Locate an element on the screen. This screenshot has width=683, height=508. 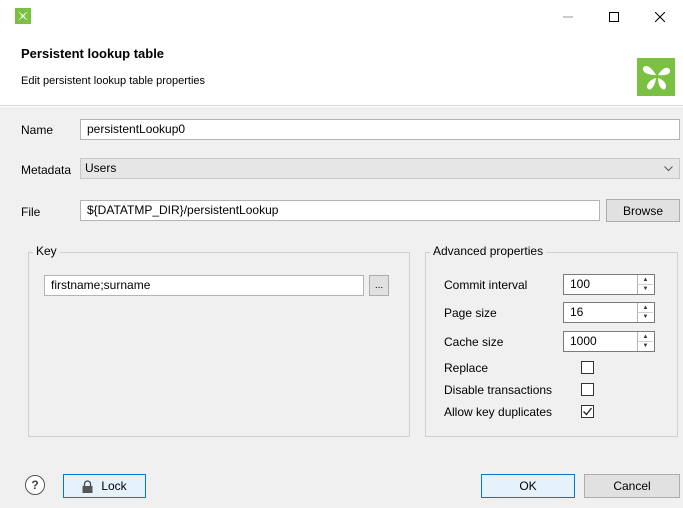
close-icon is located at coordinates (660, 17).